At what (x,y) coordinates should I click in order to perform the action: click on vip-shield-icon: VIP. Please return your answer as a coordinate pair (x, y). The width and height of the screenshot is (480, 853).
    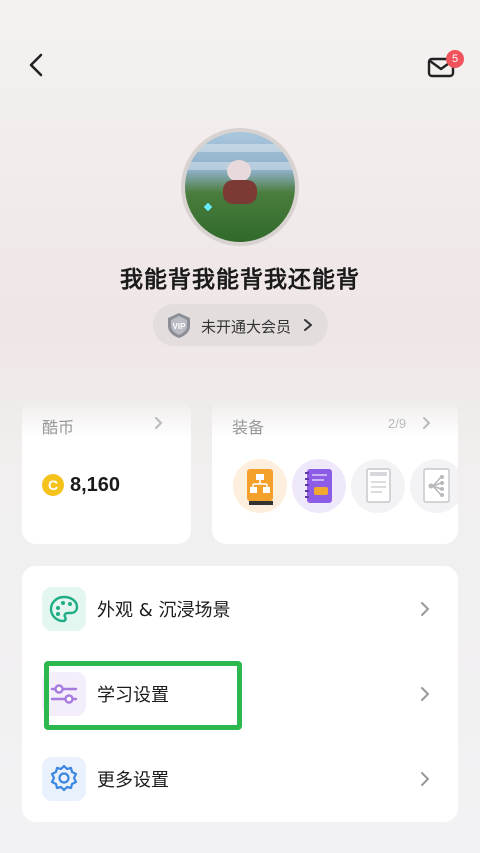
    Looking at the image, I should click on (179, 325).